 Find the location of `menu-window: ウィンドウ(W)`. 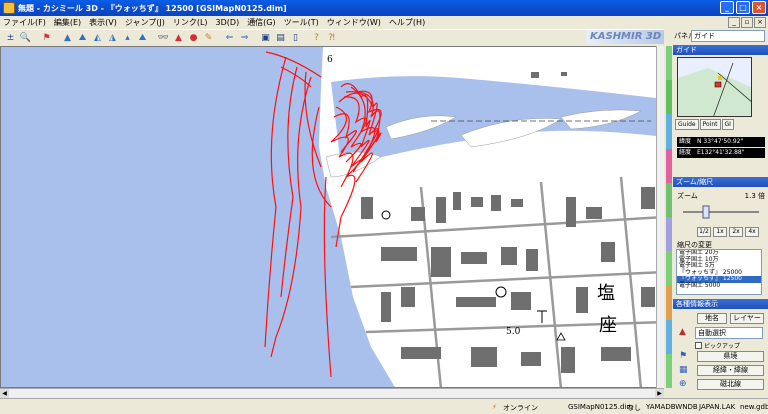

menu-window: ウィンドウ(W) is located at coordinates (354, 22).